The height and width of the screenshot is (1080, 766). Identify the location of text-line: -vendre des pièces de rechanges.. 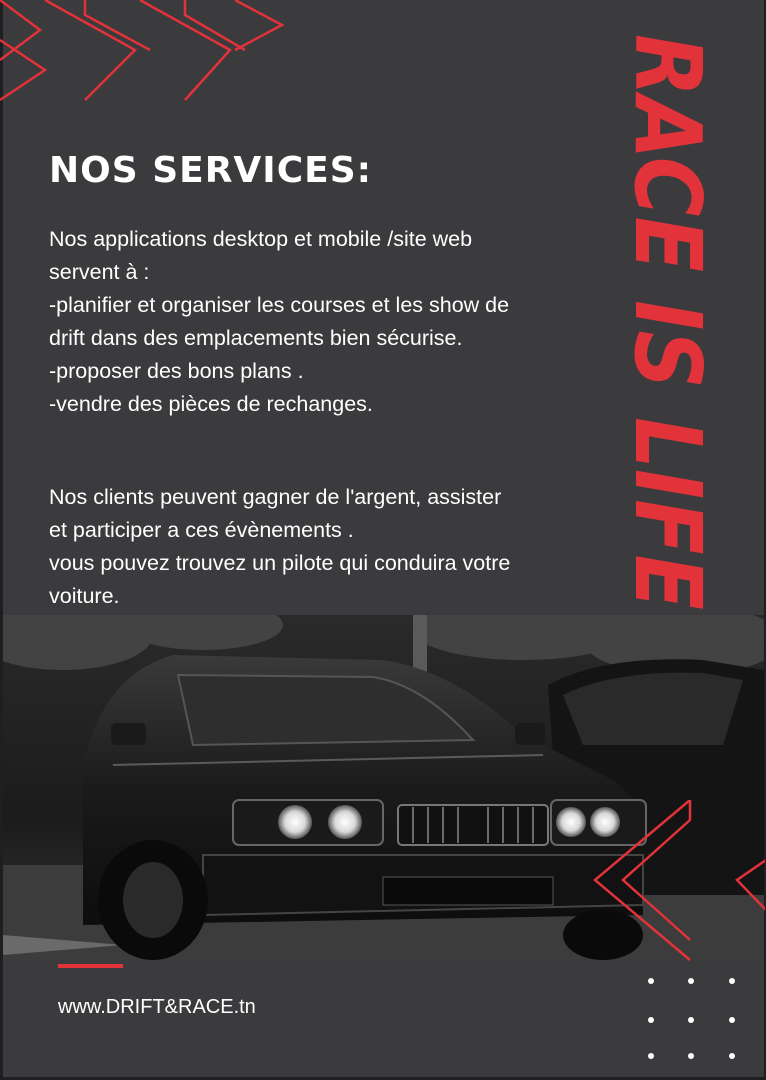
(211, 404).